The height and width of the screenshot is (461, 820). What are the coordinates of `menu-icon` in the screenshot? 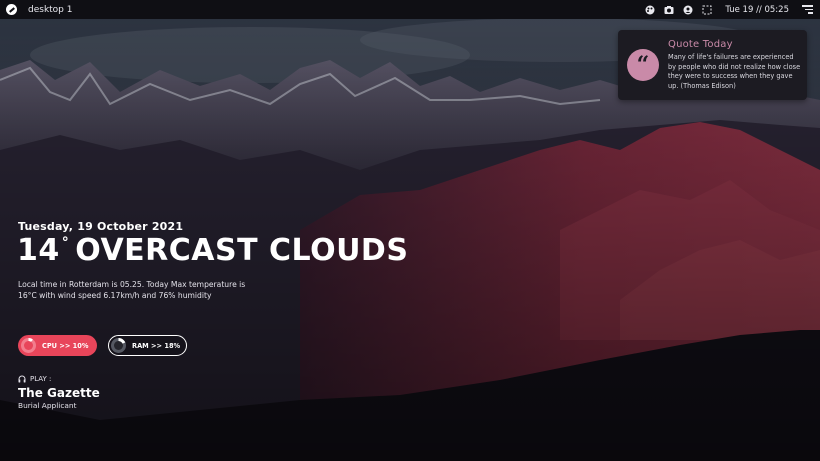 It's located at (807, 9).